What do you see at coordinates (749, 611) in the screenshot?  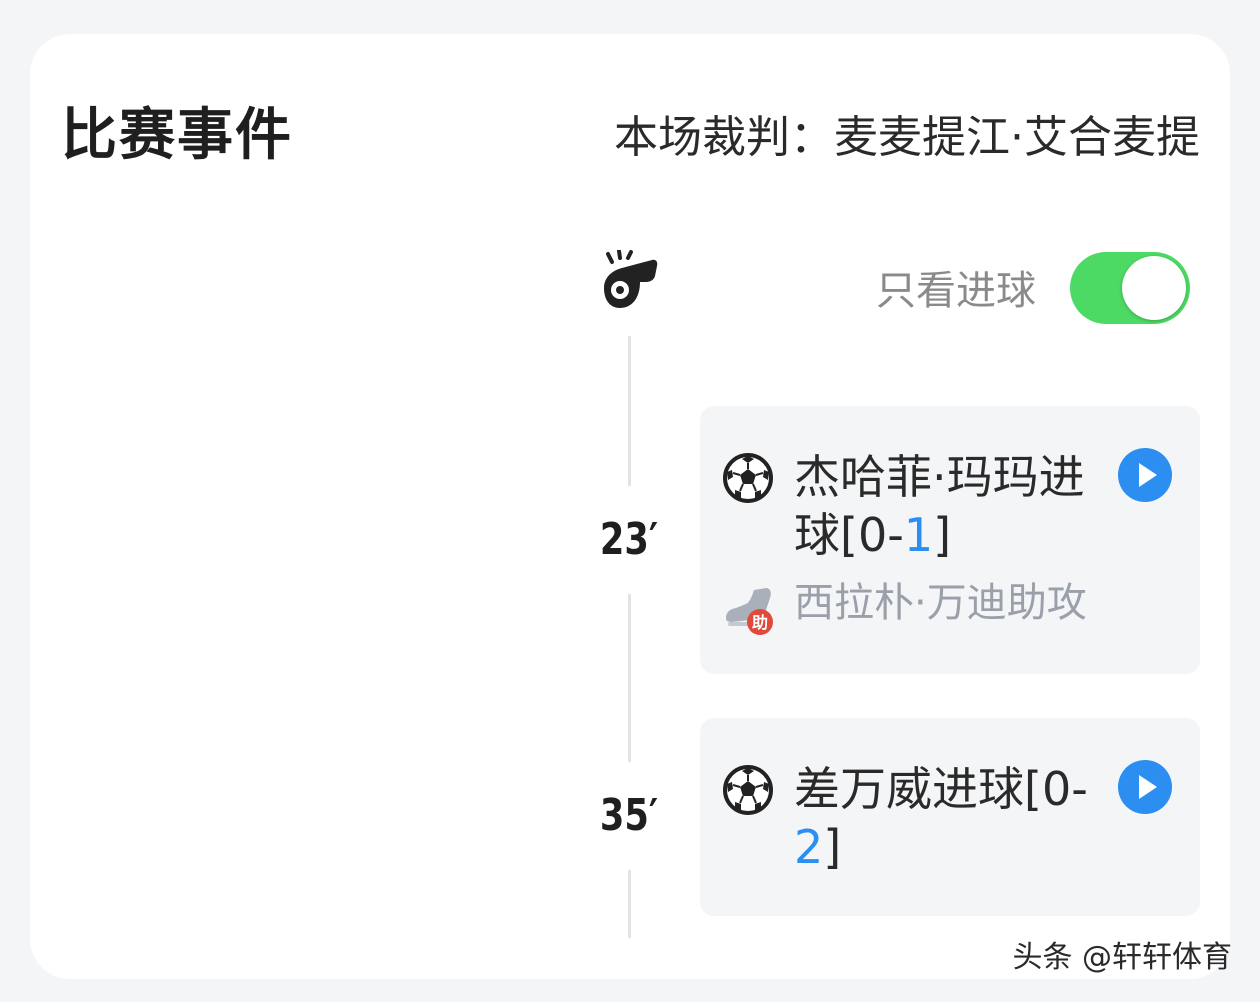 I see `boot-assist-icon: 助` at bounding box center [749, 611].